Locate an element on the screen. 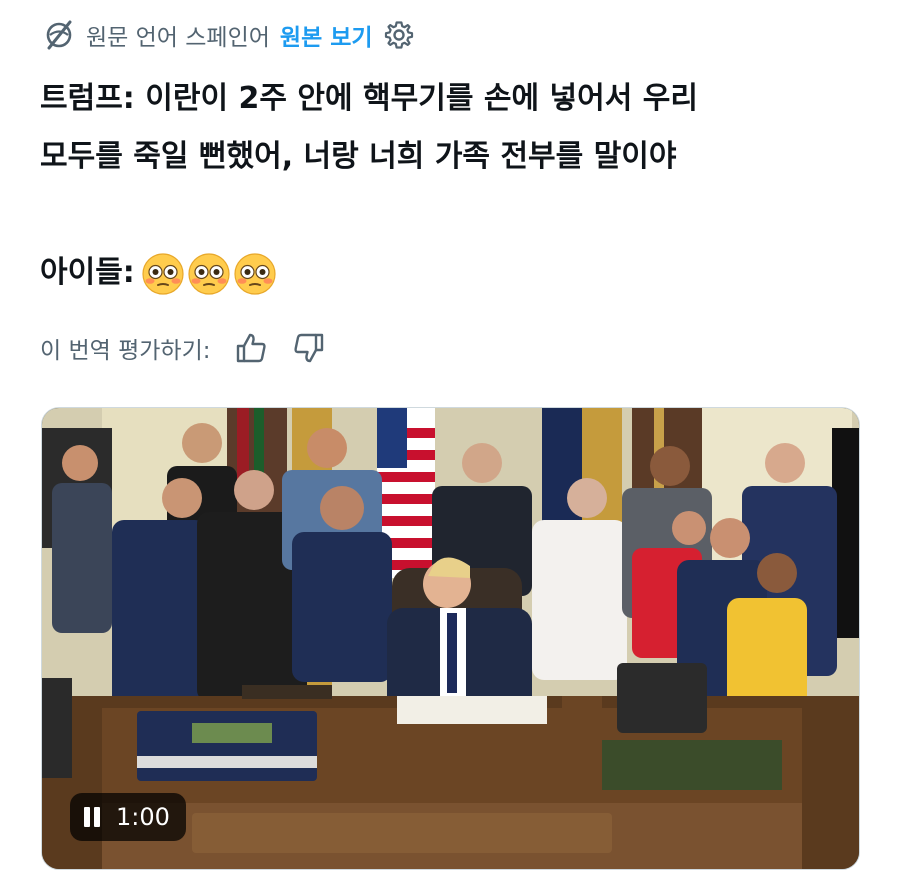 The image size is (900, 881). tweet-line-kids: 아이들: is located at coordinates (450, 273).